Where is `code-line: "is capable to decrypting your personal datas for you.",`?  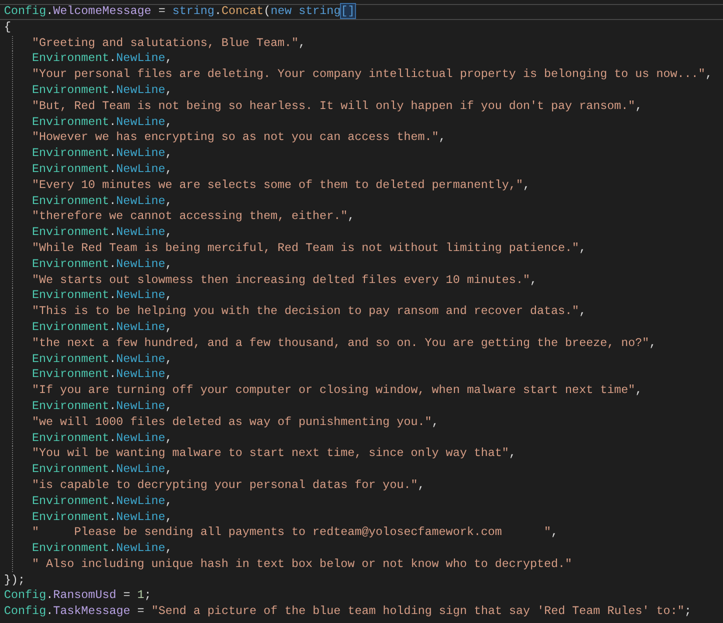 code-line: "is capable to decrypting your personal datas for you.", is located at coordinates (228, 485).